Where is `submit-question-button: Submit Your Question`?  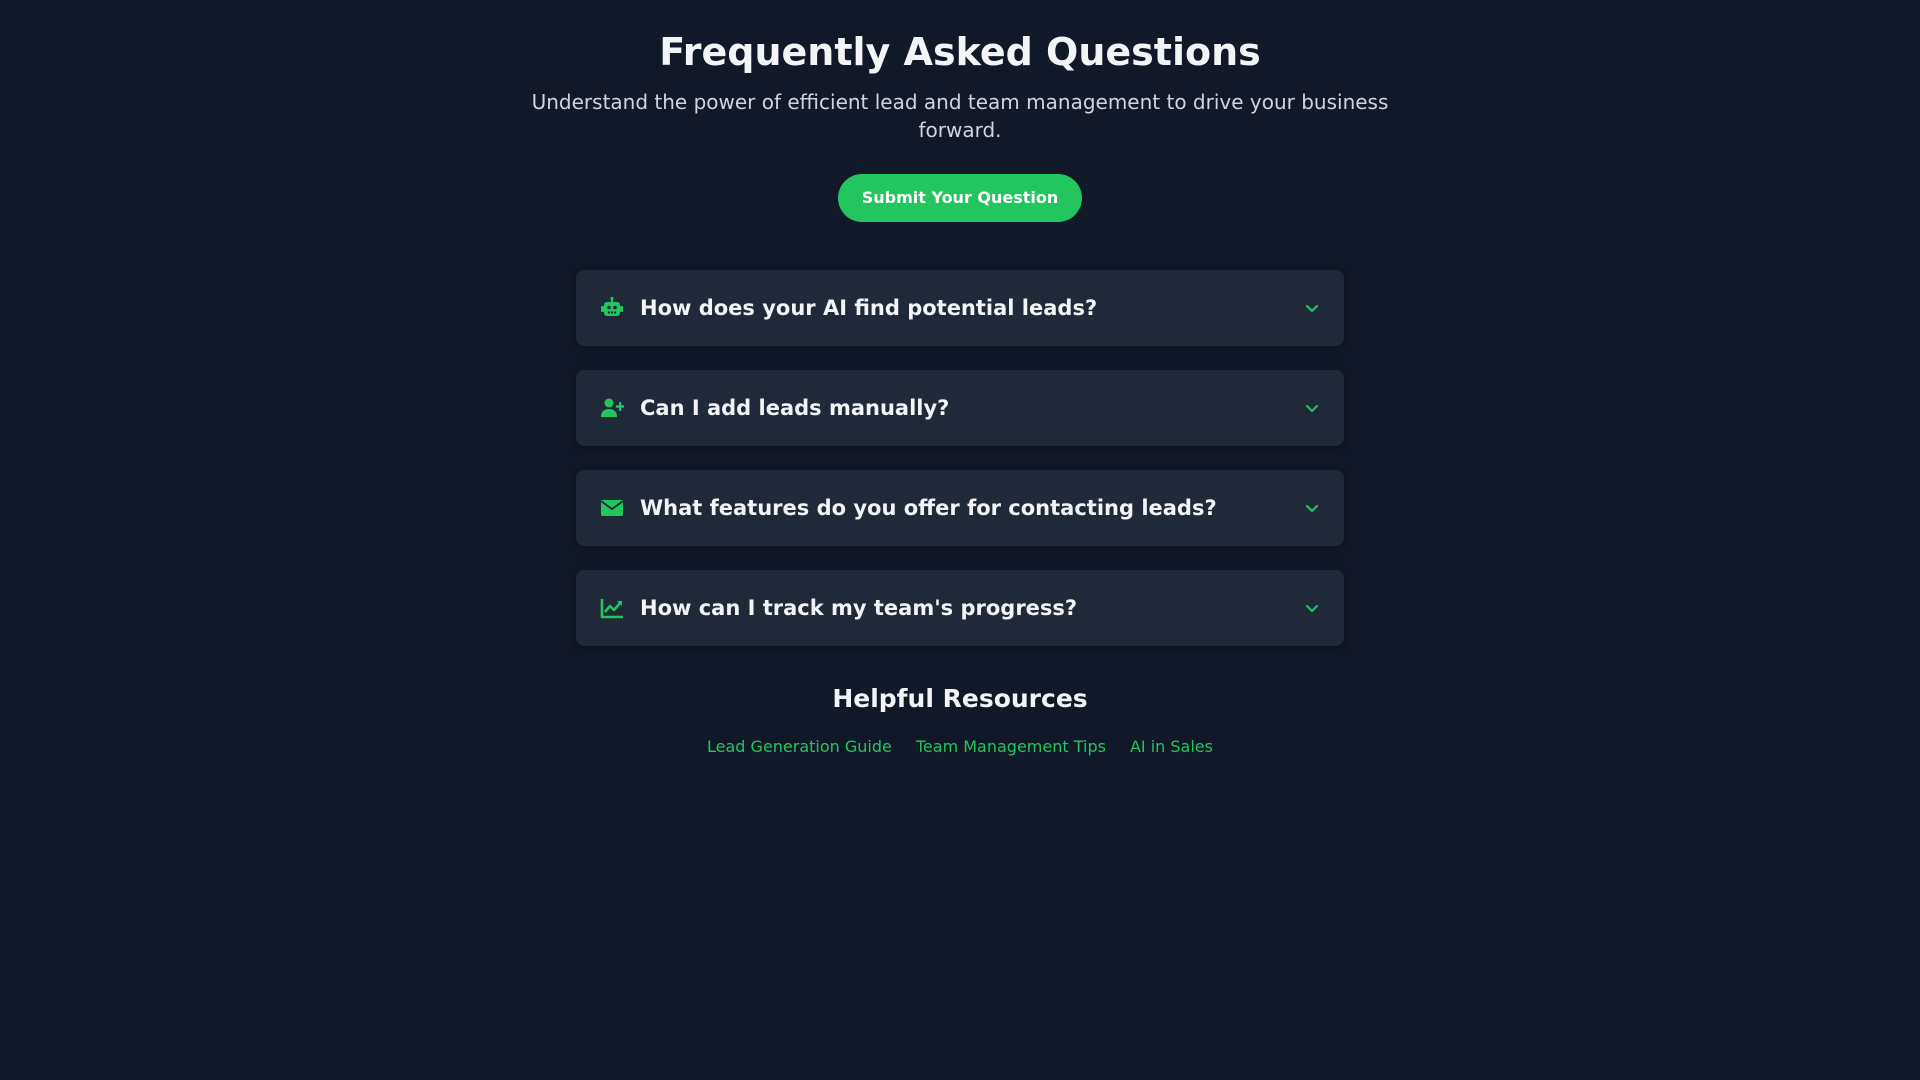
submit-question-button: Submit Your Question is located at coordinates (960, 198).